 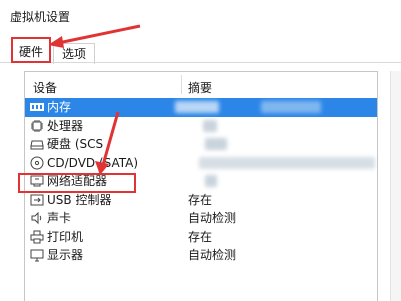 What do you see at coordinates (37, 162) in the screenshot?
I see `cd-dvd-icon` at bounding box center [37, 162].